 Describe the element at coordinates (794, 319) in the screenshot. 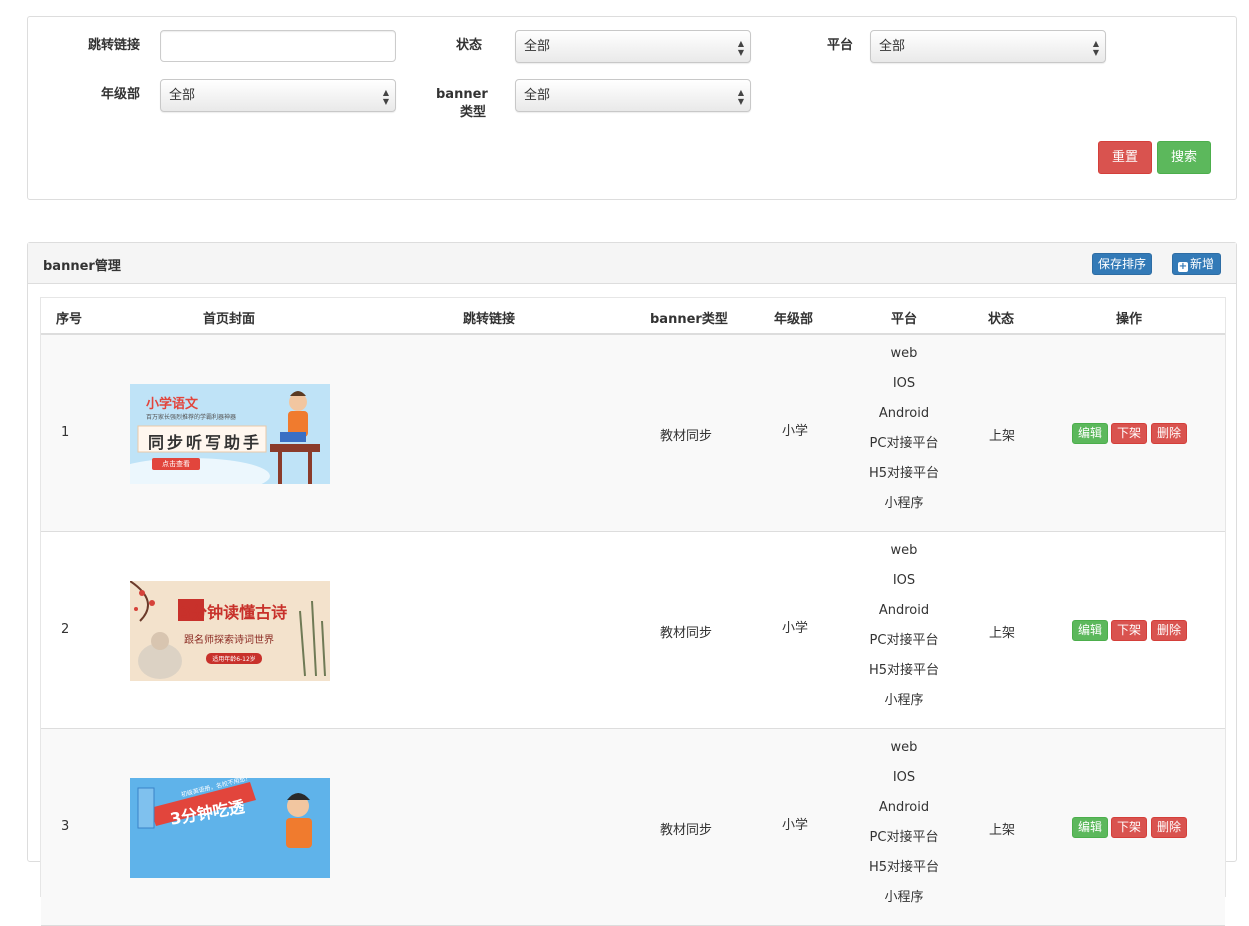

I see `col-header-grade: 年级部` at that location.